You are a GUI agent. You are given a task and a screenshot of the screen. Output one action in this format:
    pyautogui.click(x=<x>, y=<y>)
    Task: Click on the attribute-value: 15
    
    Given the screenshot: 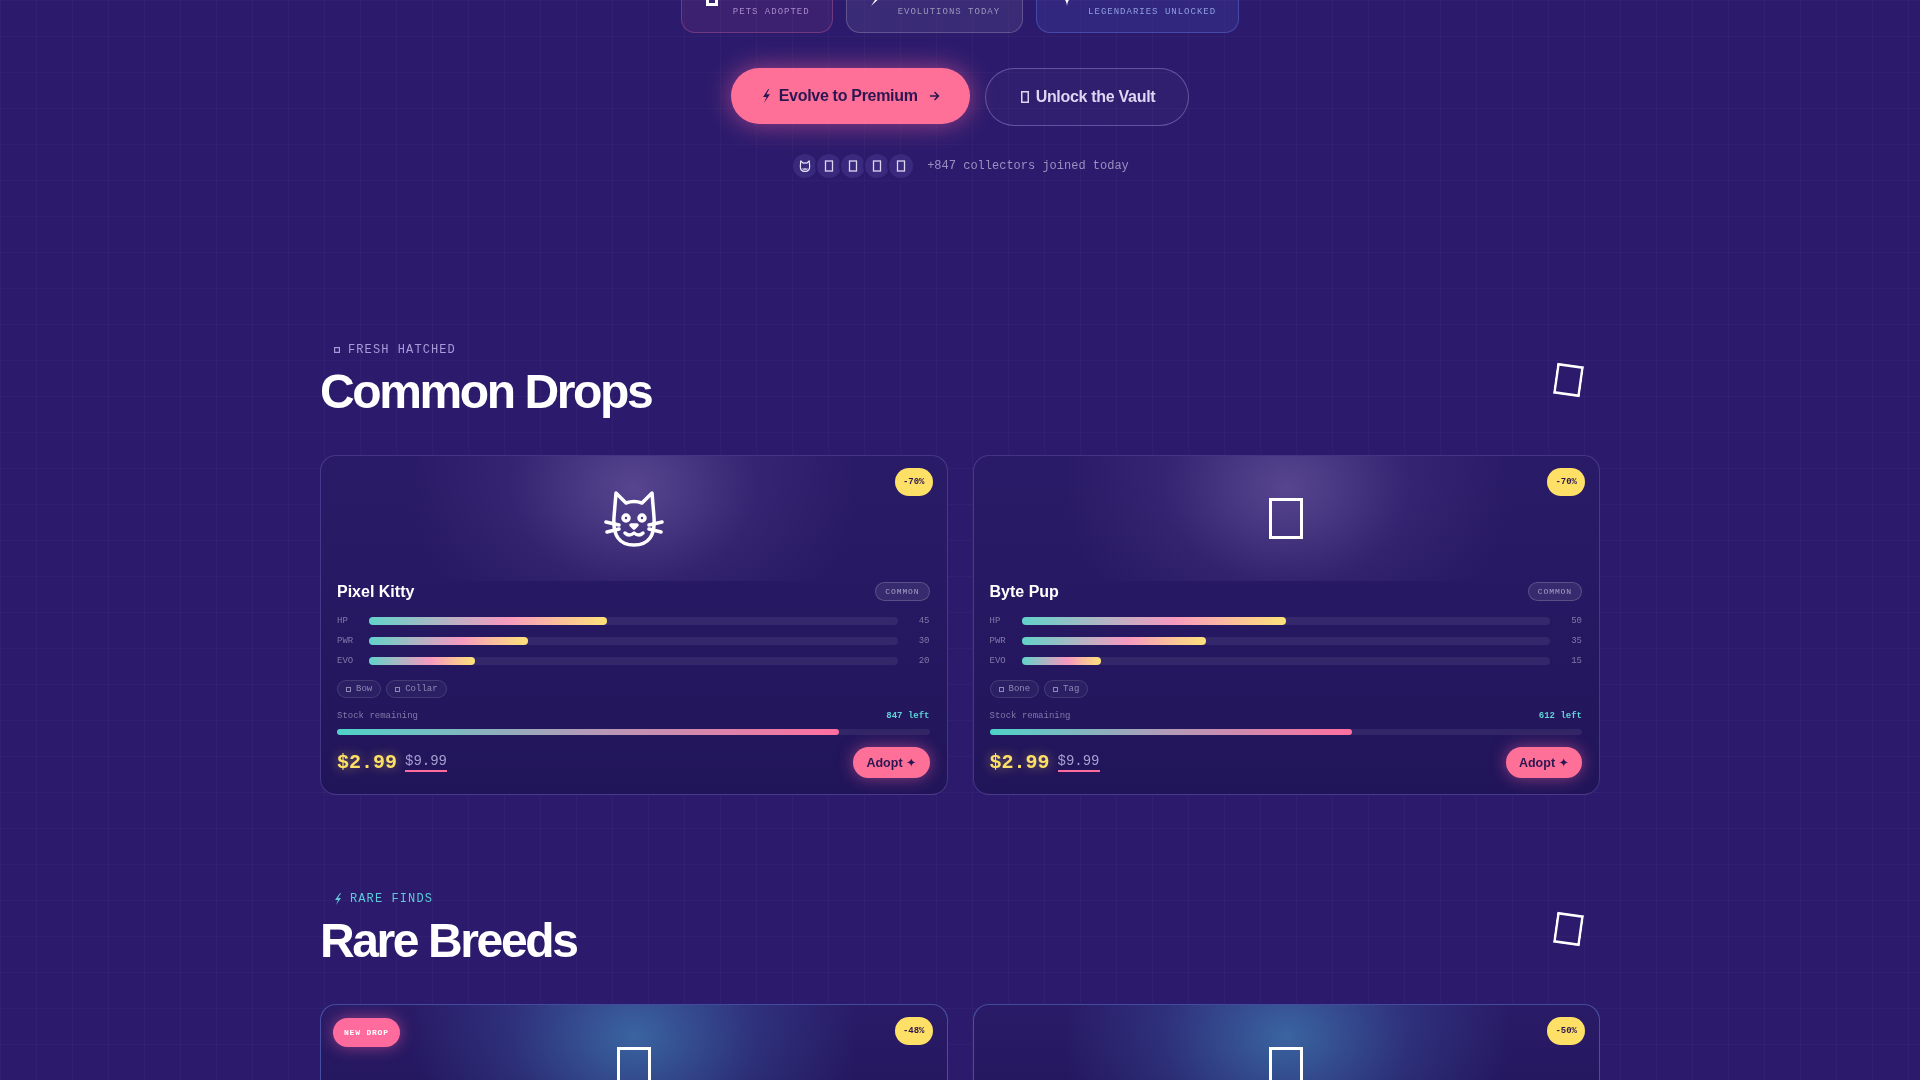 What is the action you would take?
    pyautogui.click(x=1576, y=661)
    